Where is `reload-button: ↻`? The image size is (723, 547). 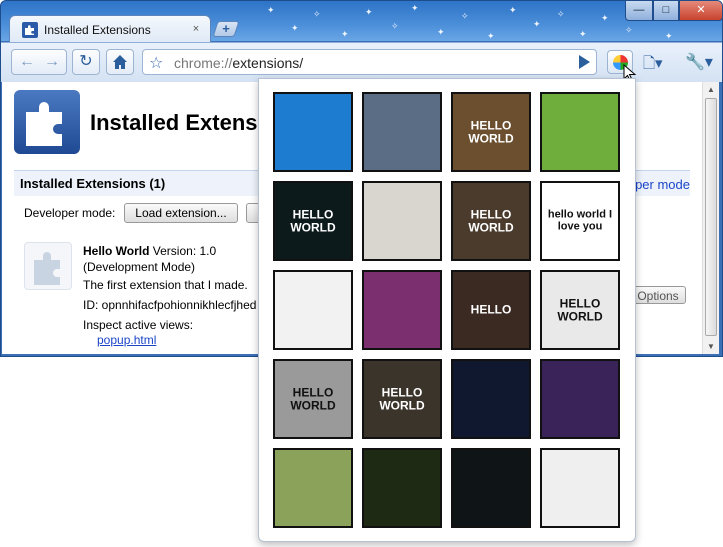 reload-button: ↻ is located at coordinates (86, 62).